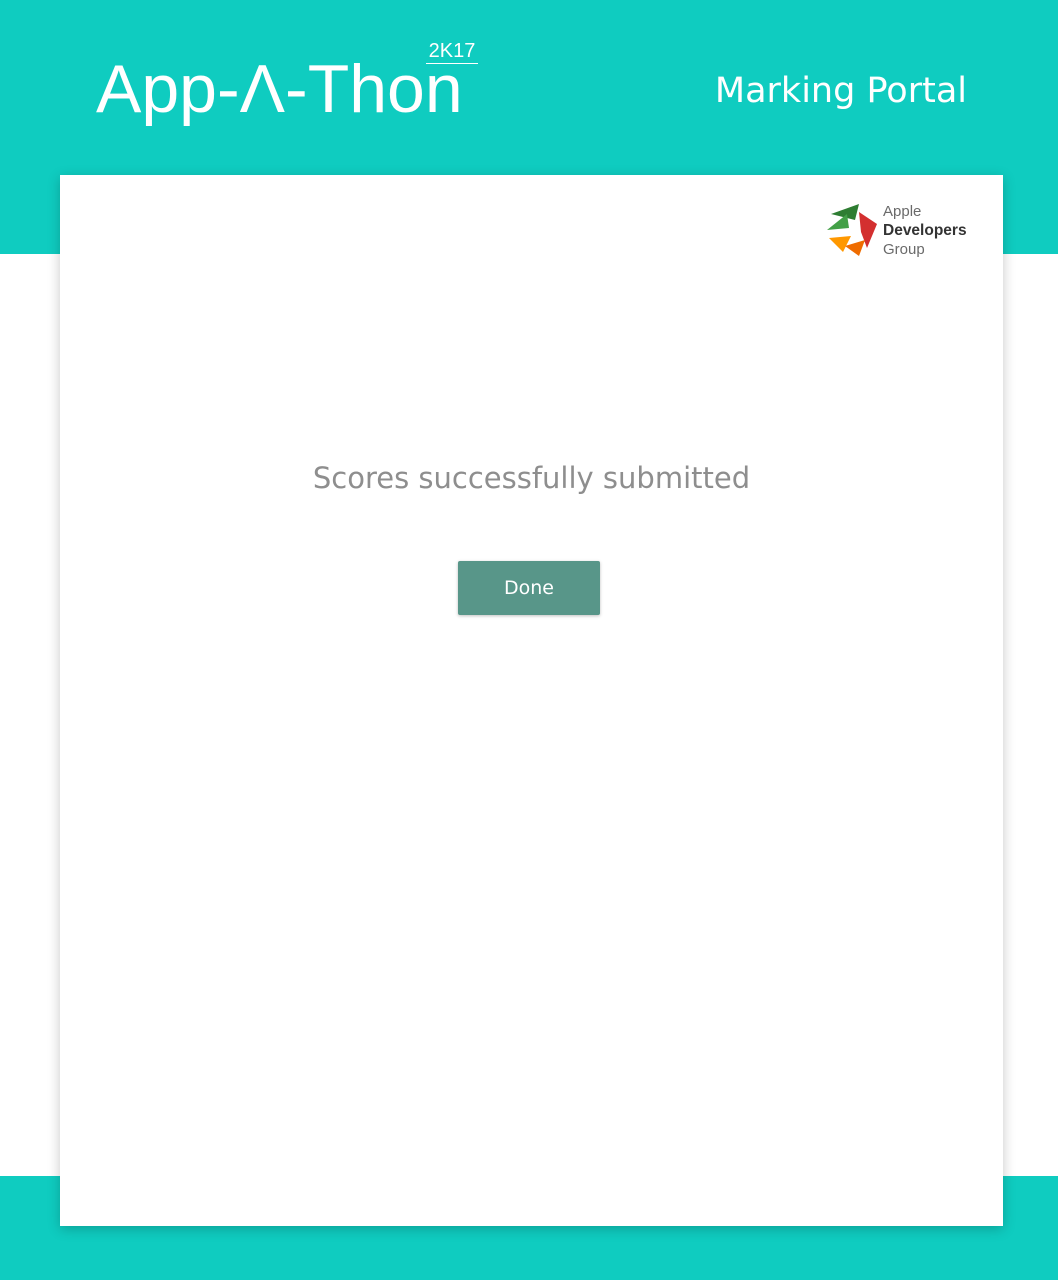 This screenshot has height=1280, width=1058. Describe the element at coordinates (904, 249) in the screenshot. I see `logo-text-group: Group` at that location.